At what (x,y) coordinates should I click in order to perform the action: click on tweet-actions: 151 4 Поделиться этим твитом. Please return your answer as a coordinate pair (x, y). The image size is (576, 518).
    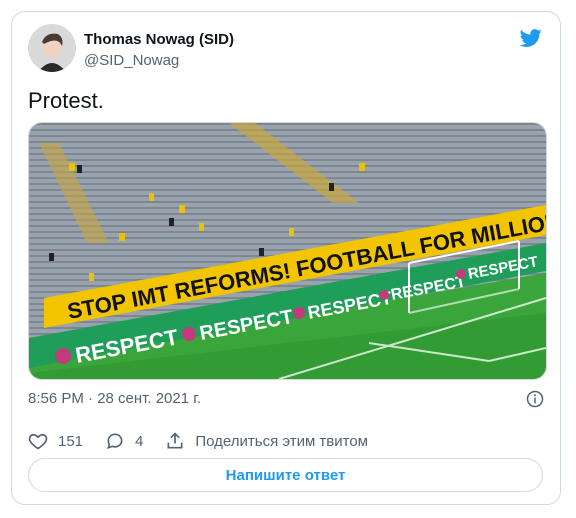
    Looking at the image, I should click on (209, 441).